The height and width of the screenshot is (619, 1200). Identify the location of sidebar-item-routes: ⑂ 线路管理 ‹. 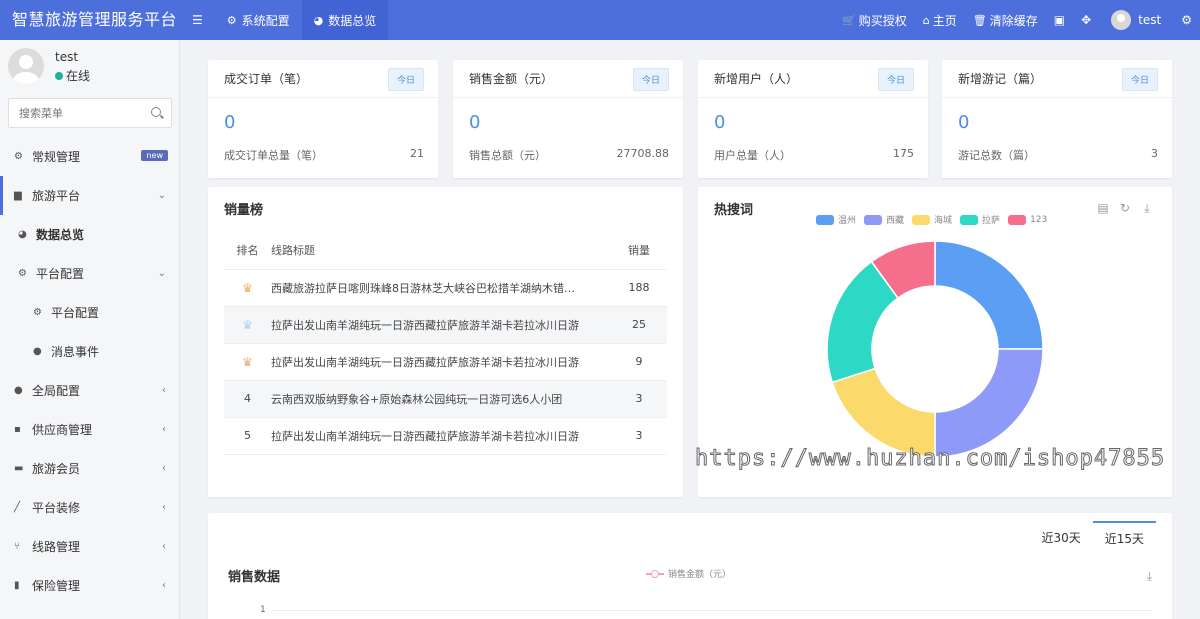
(90, 546).